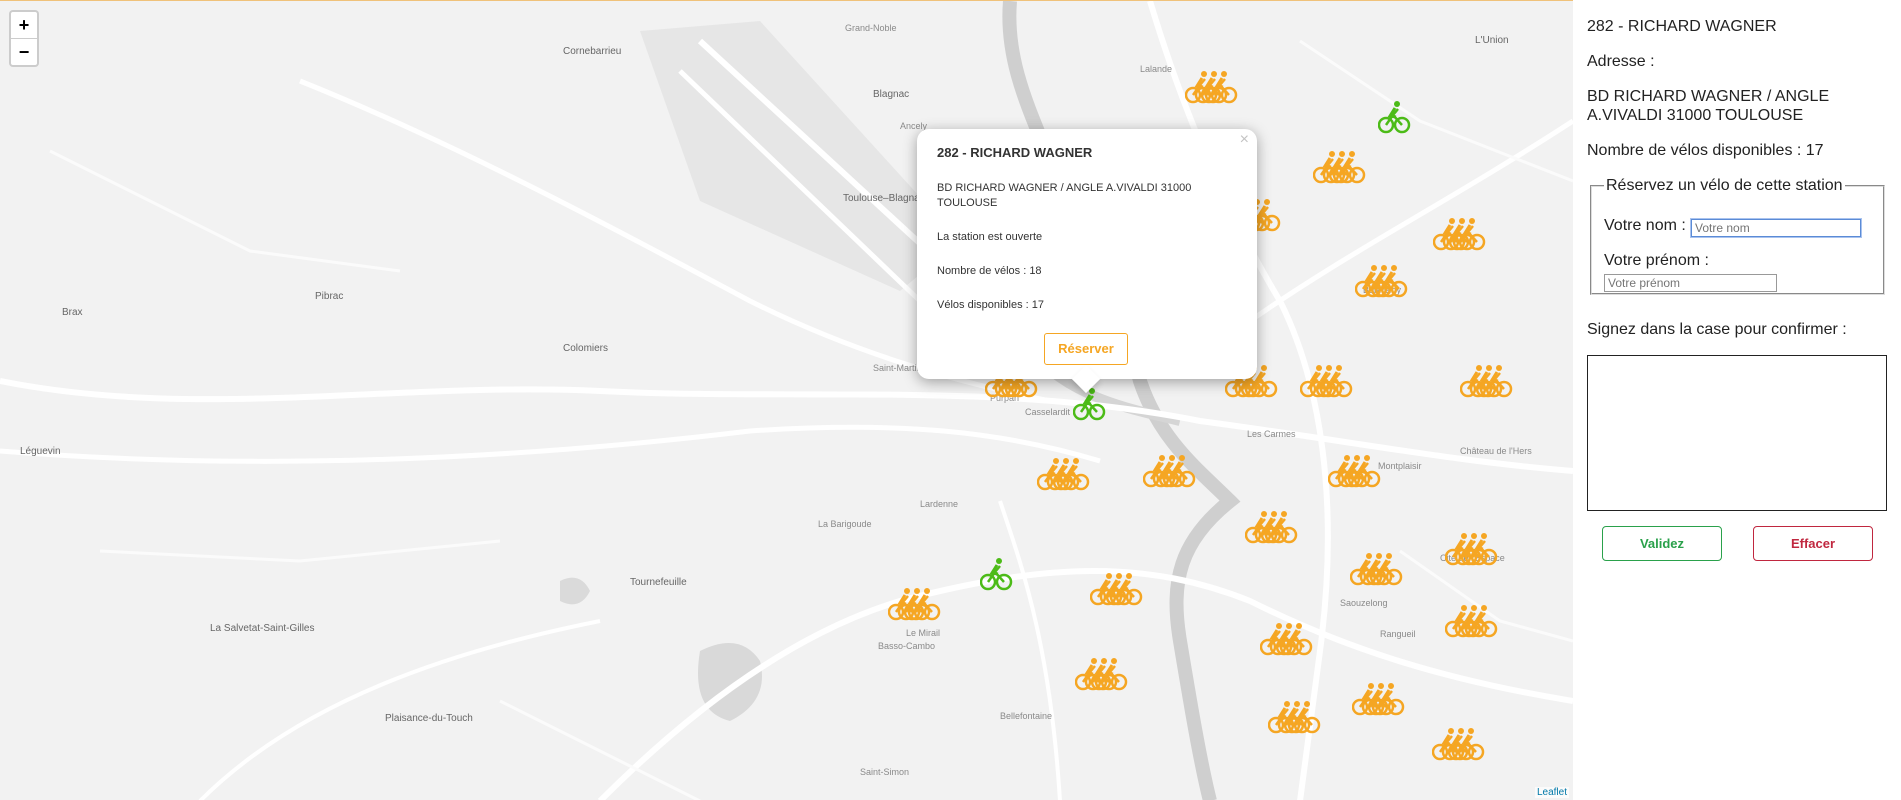  Describe the element at coordinates (429, 718) in the screenshot. I see `map-place-label: Plaisance-du-Touch` at that location.